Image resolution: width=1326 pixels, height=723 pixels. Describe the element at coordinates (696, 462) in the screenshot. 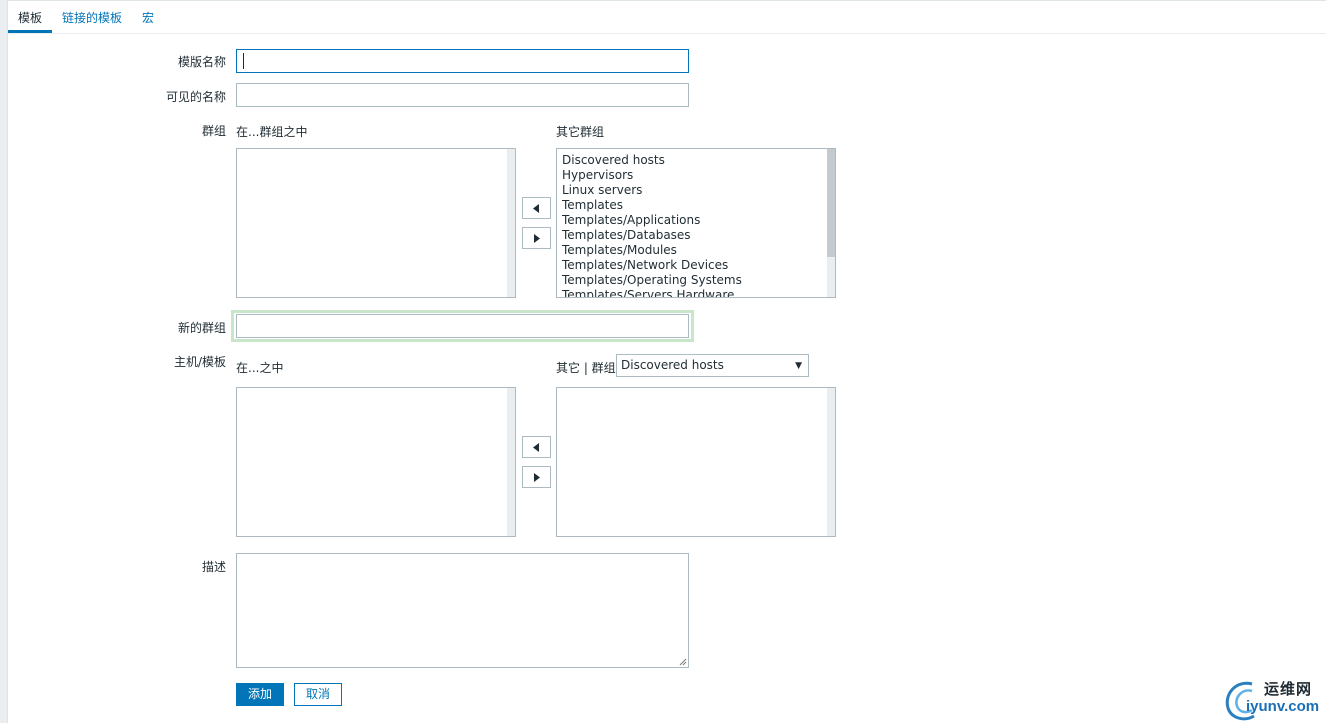

I see `other-hosts-listbox` at that location.